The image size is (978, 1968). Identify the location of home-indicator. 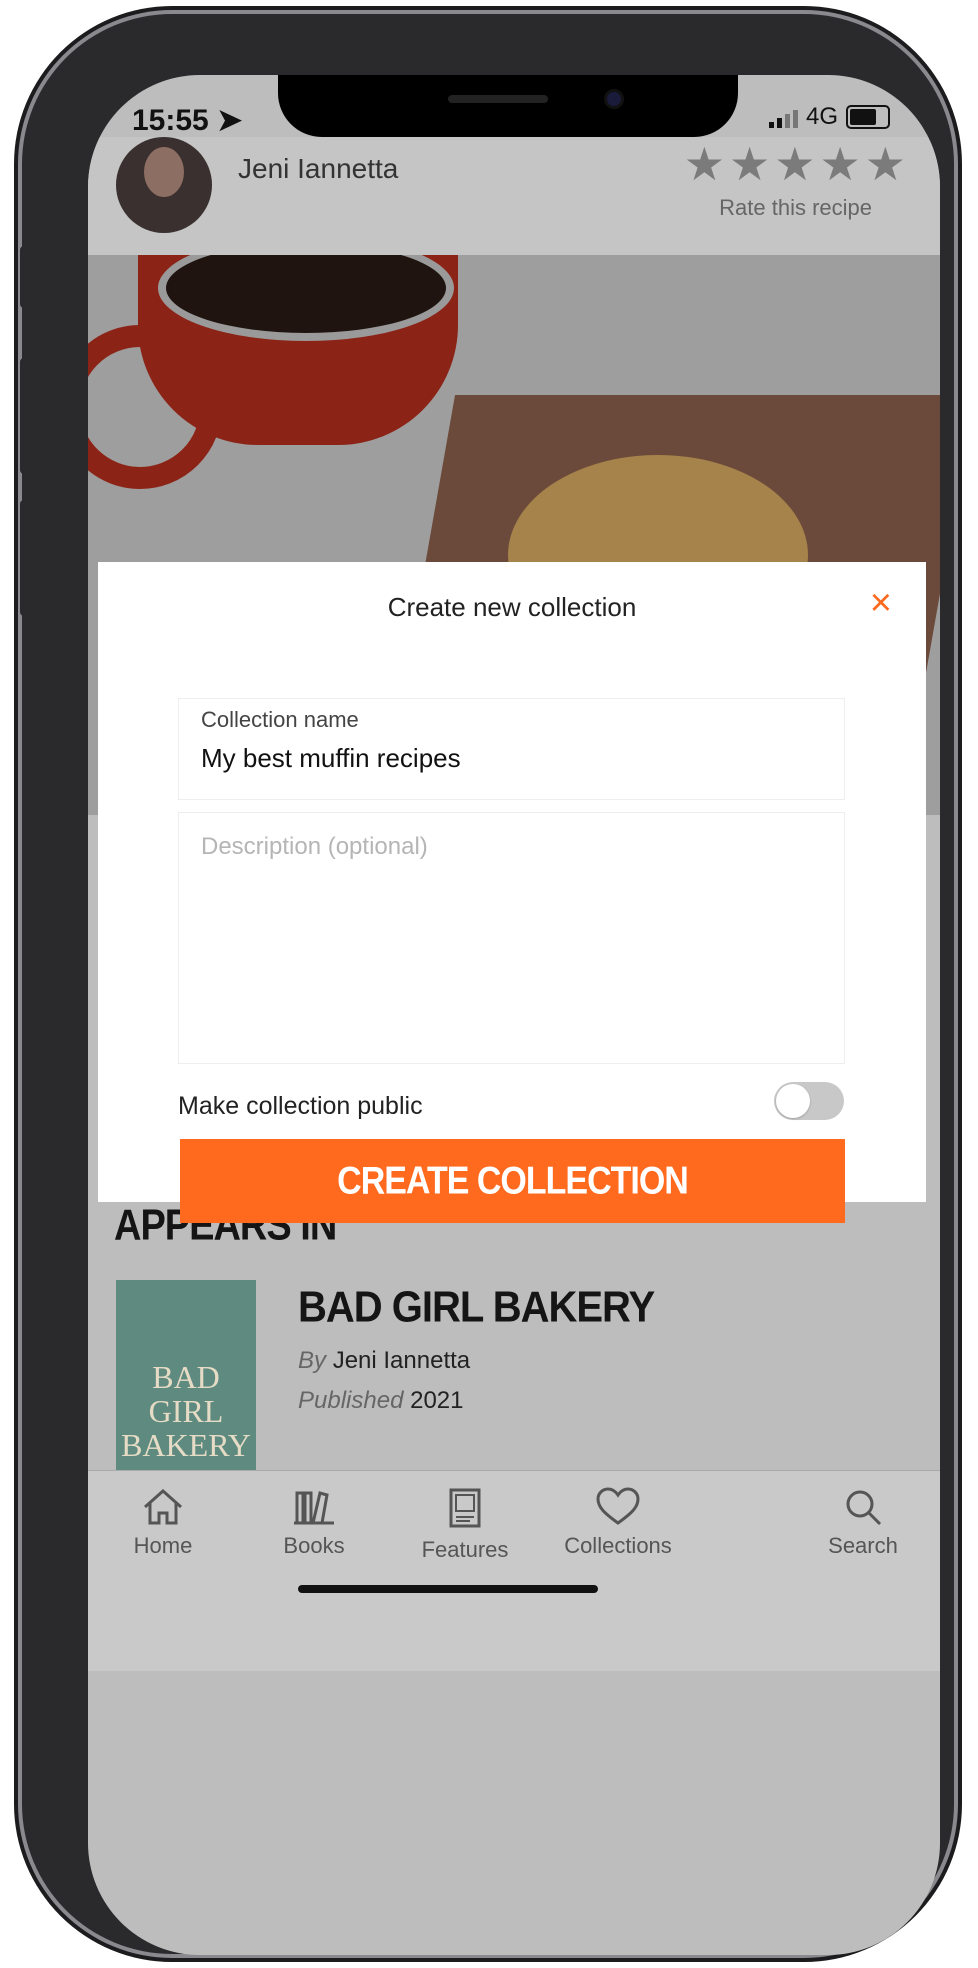
(448, 1589).